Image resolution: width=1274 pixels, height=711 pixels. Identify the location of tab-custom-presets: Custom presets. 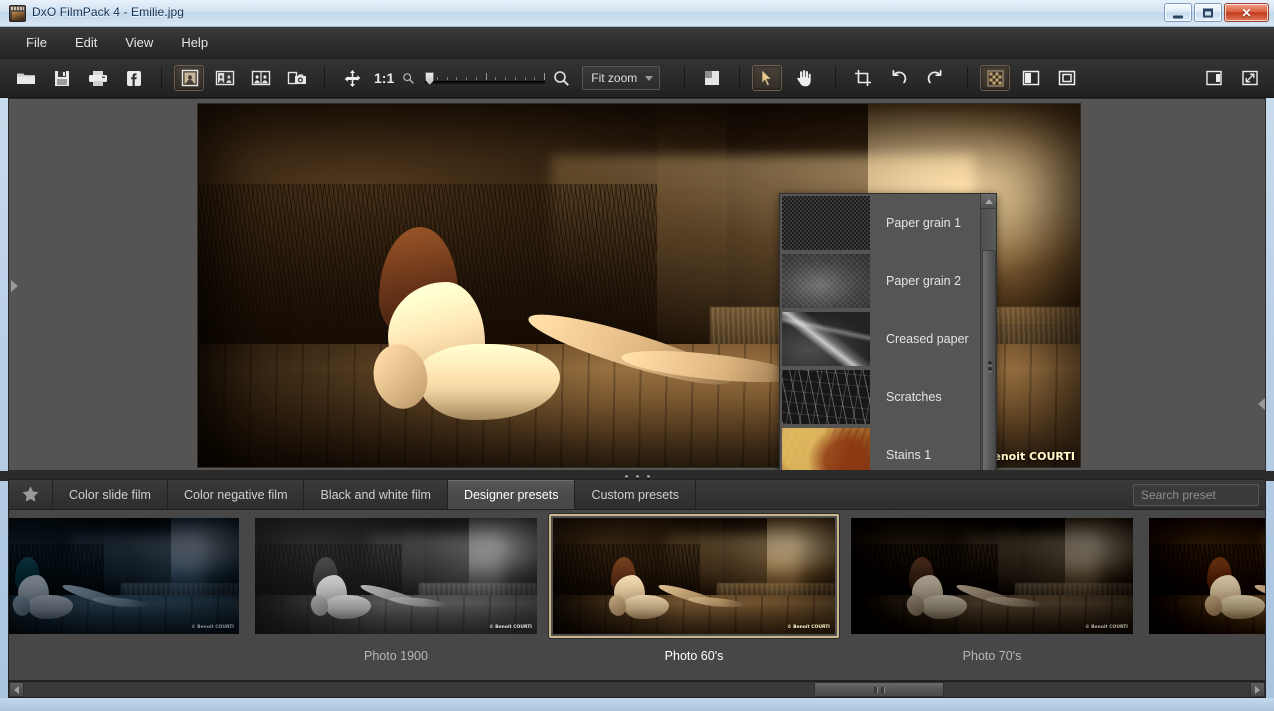
(635, 494).